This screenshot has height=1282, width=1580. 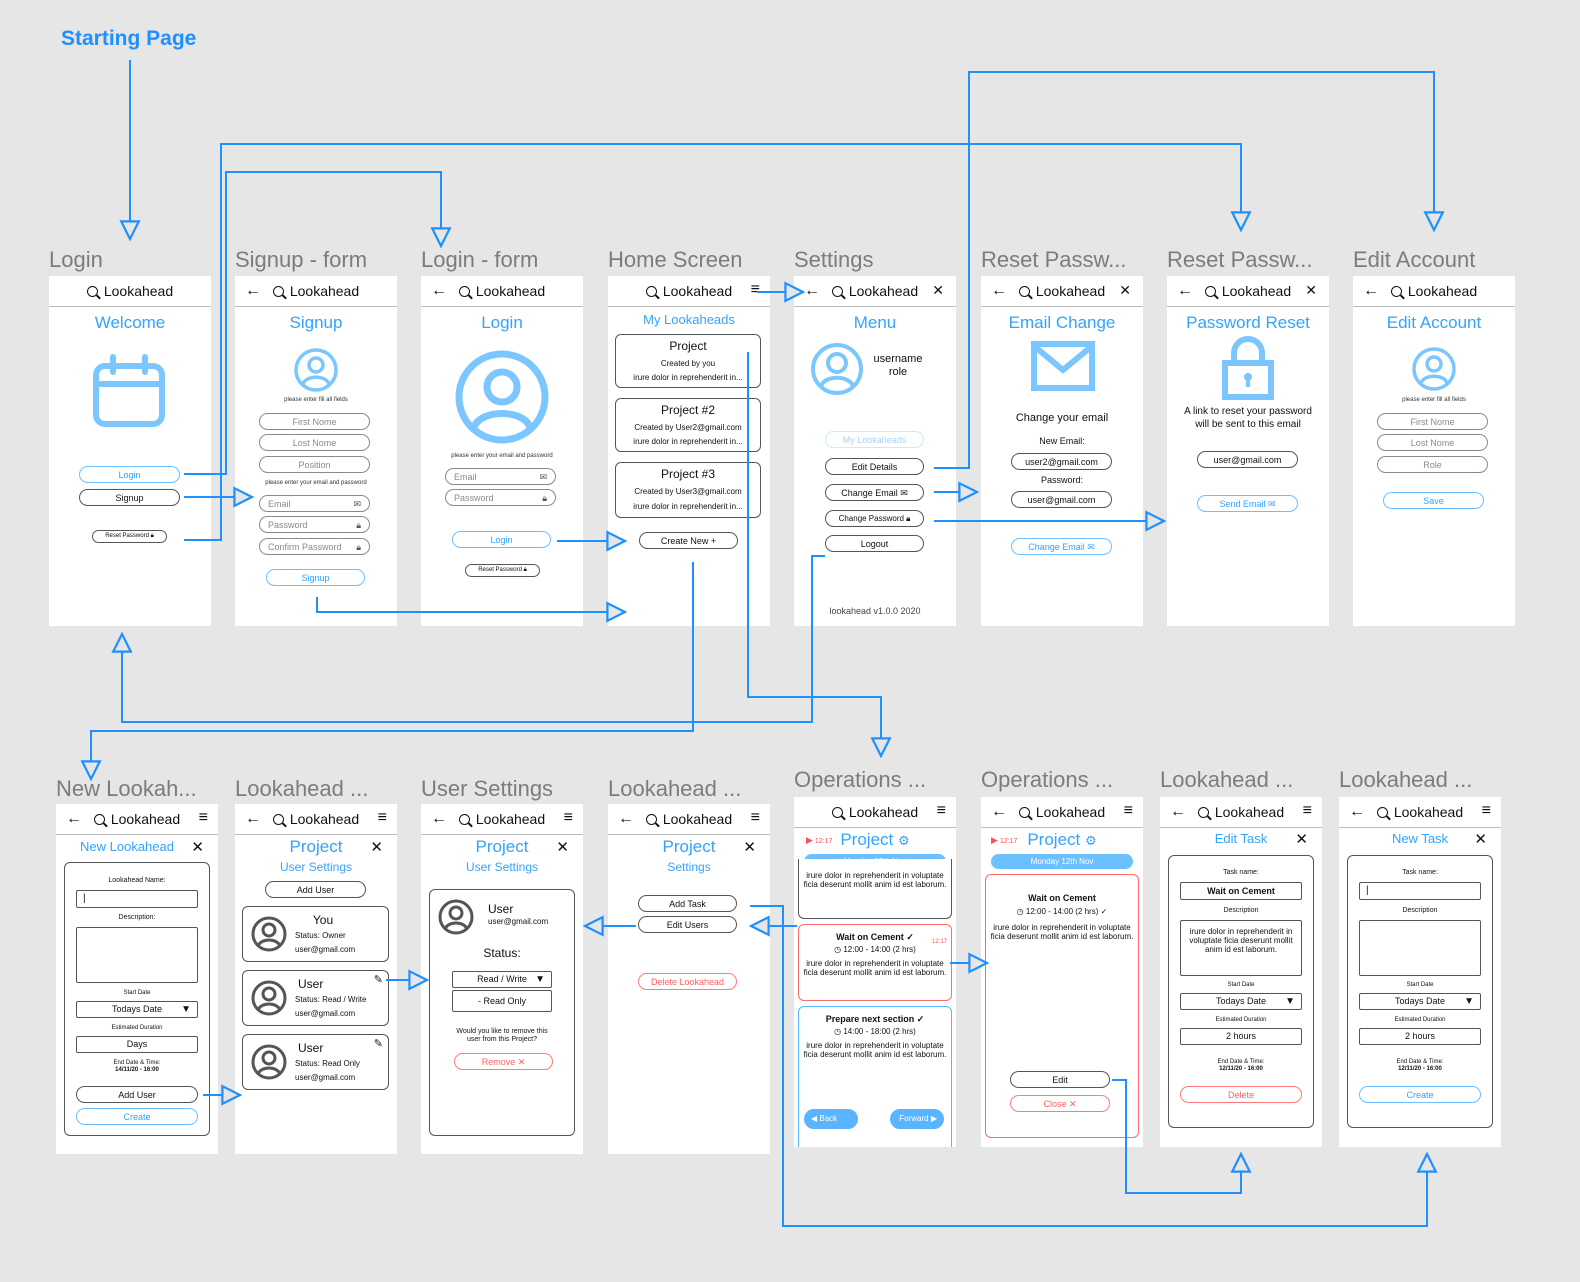 I want to click on login-button: Login, so click(x=129, y=474).